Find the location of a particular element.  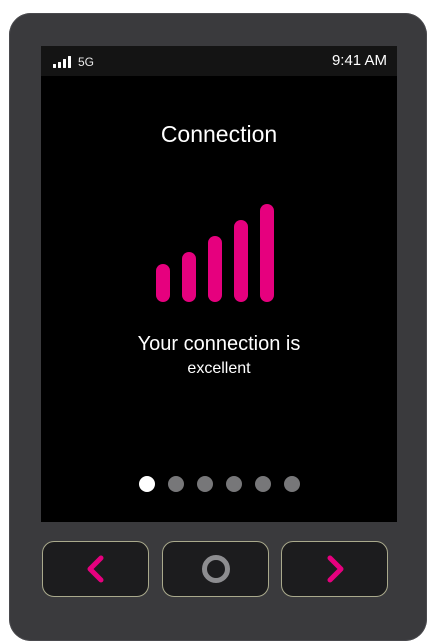

next-button is located at coordinates (334, 569).